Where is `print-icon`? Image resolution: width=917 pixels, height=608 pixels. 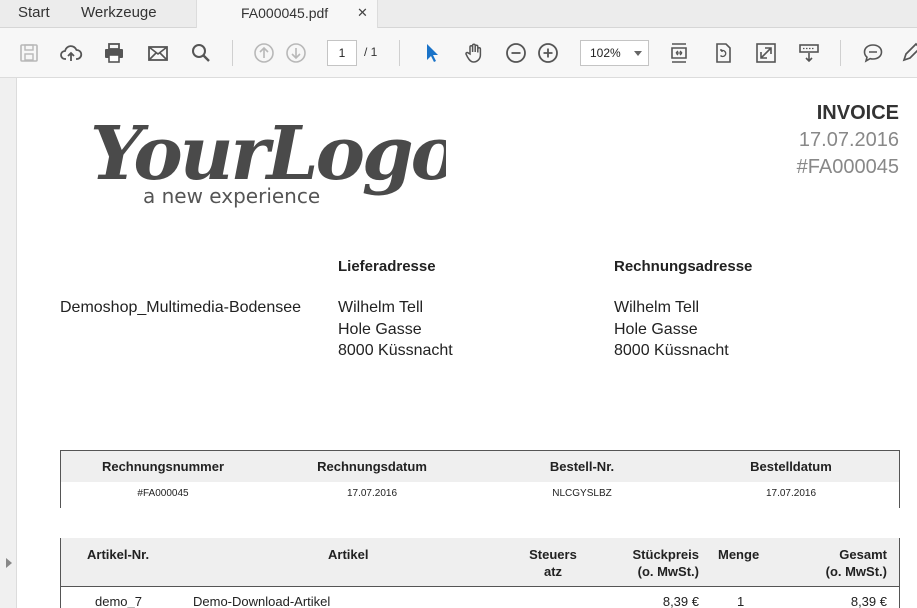
print-icon is located at coordinates (114, 53).